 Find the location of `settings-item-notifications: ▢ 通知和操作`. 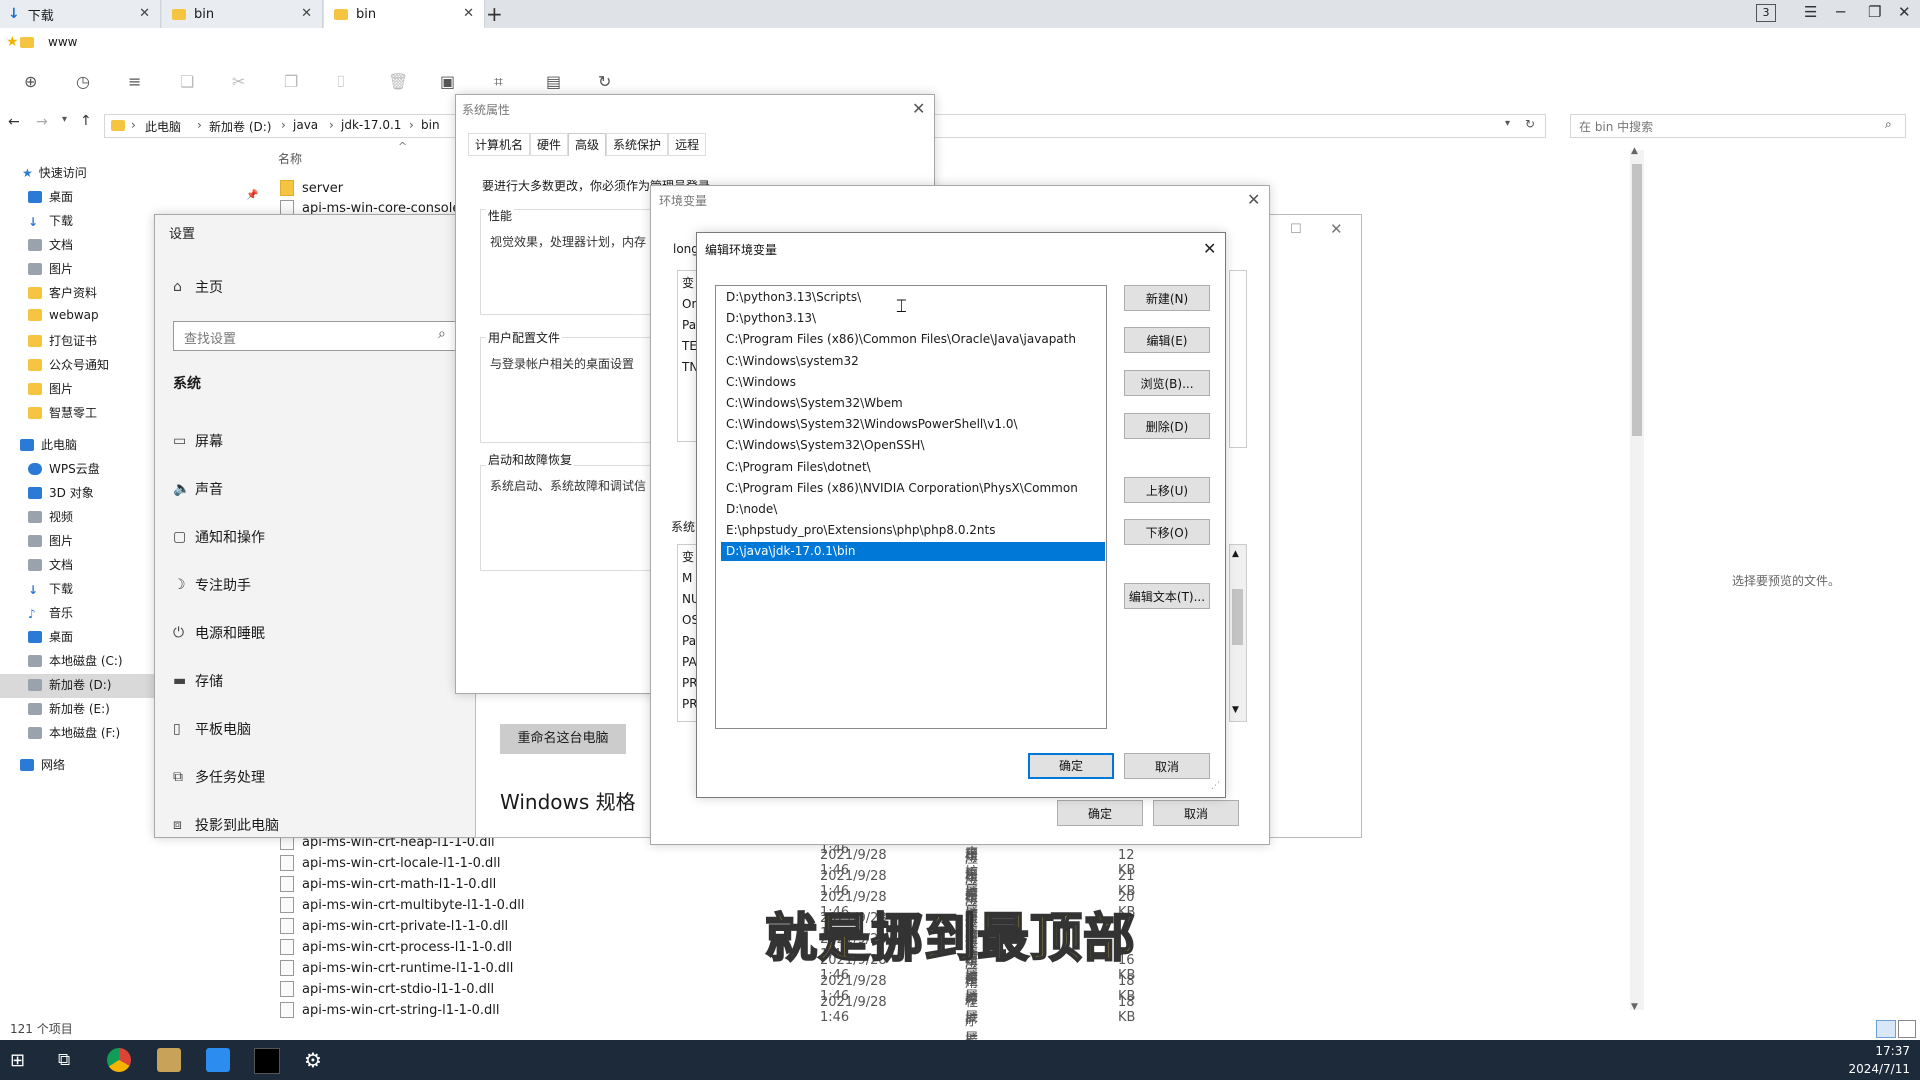

settings-item-notifications: ▢ 通知和操作 is located at coordinates (219, 537).